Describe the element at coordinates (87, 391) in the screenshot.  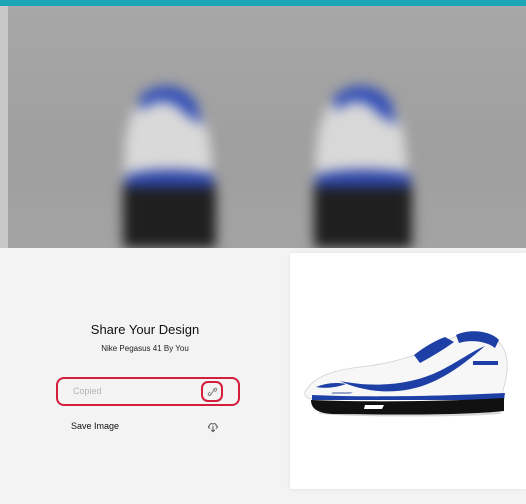
I see `copy-status-text: Copied` at that location.